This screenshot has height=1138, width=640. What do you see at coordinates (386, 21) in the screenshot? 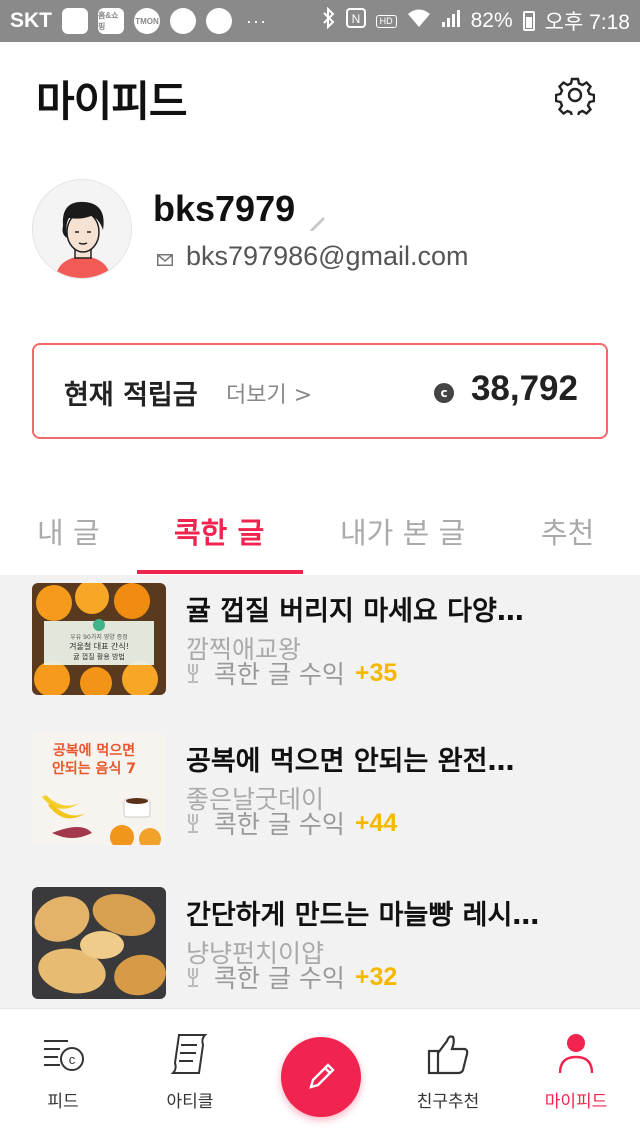
I see `hd-voice-icon: HD` at bounding box center [386, 21].